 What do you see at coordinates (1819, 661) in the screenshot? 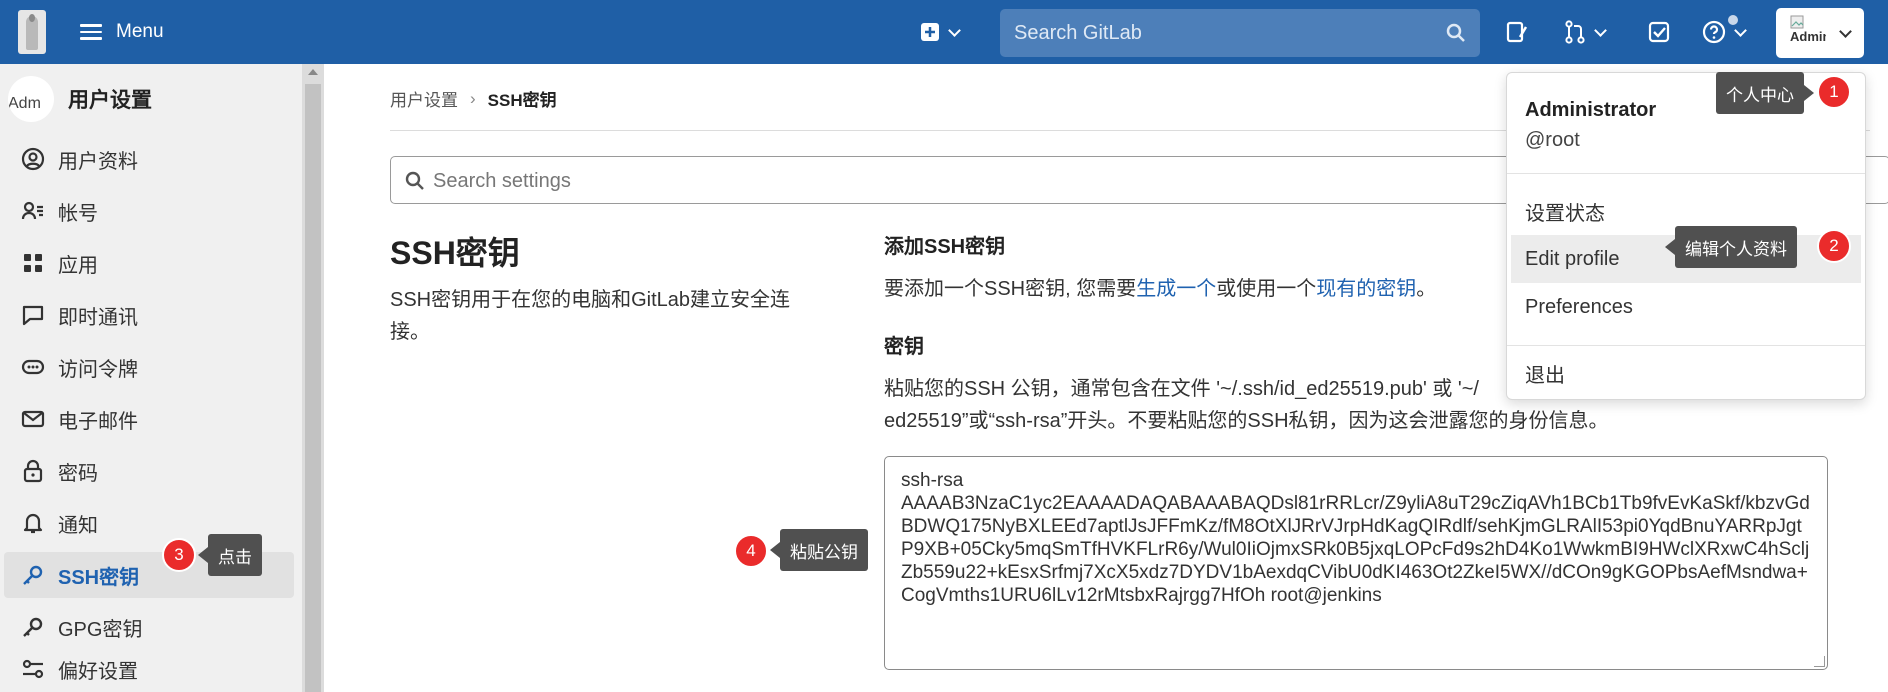
I see `resize-handle-icon` at bounding box center [1819, 661].